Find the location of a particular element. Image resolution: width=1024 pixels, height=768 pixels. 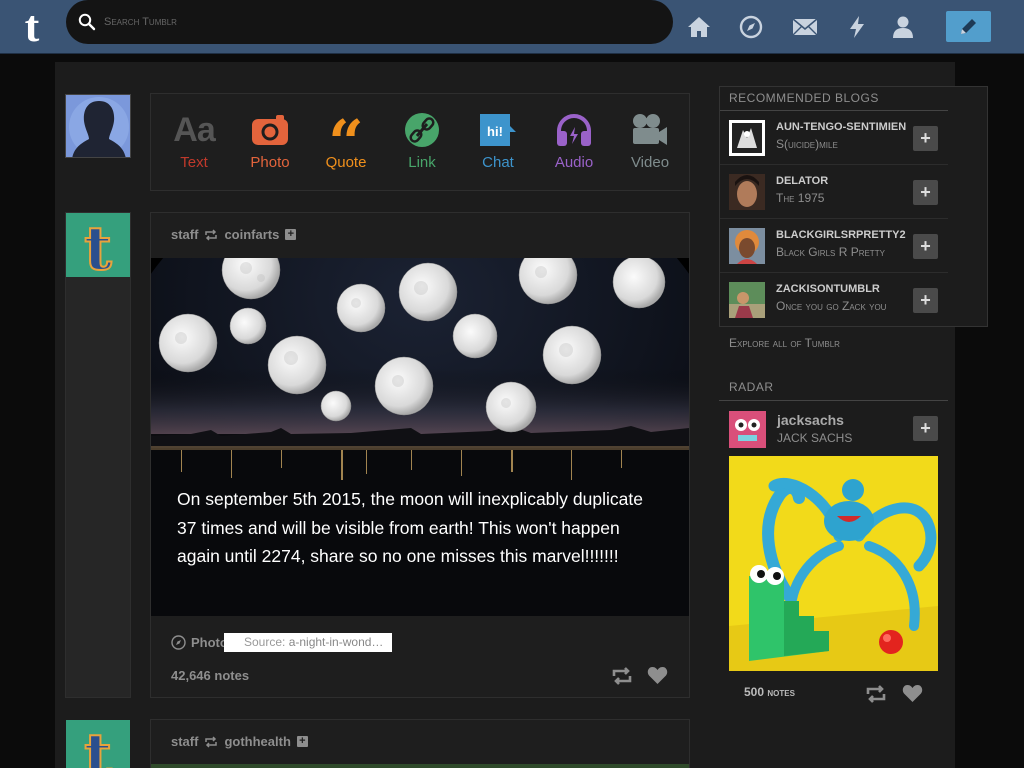

post-type-label: Photo is located at coordinates (270, 162).